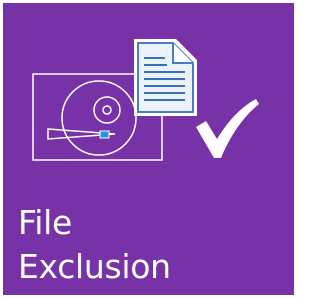 The width and height of the screenshot is (320, 298). I want to click on document-icon, so click(165, 77).